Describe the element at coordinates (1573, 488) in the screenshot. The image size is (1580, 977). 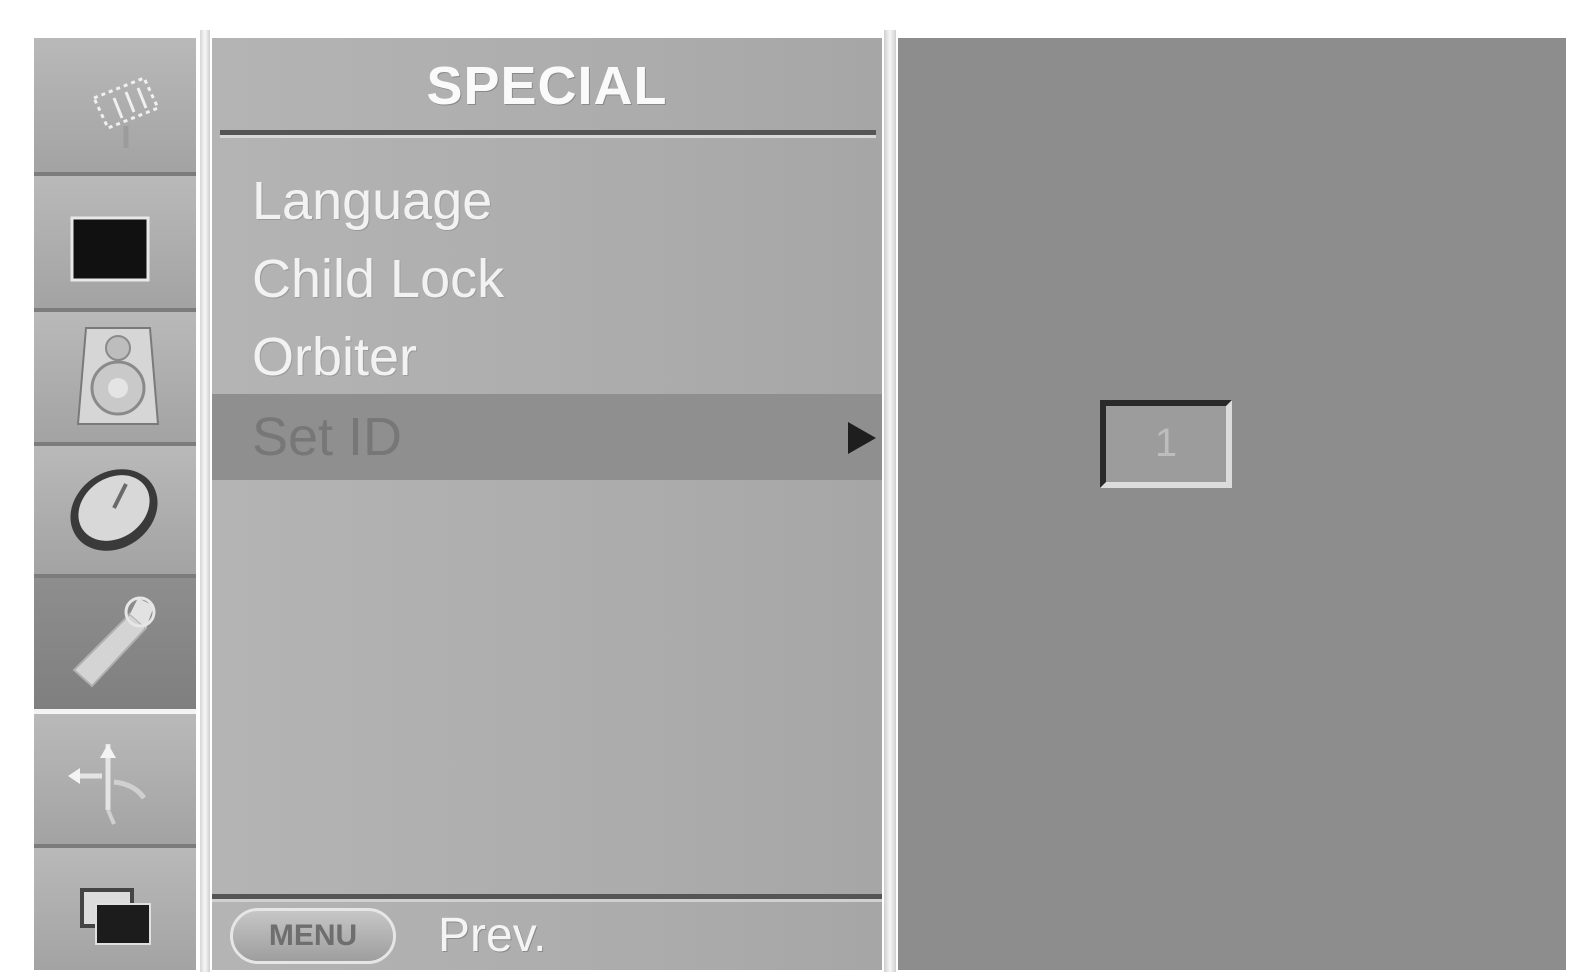
I see `screen-edge` at that location.